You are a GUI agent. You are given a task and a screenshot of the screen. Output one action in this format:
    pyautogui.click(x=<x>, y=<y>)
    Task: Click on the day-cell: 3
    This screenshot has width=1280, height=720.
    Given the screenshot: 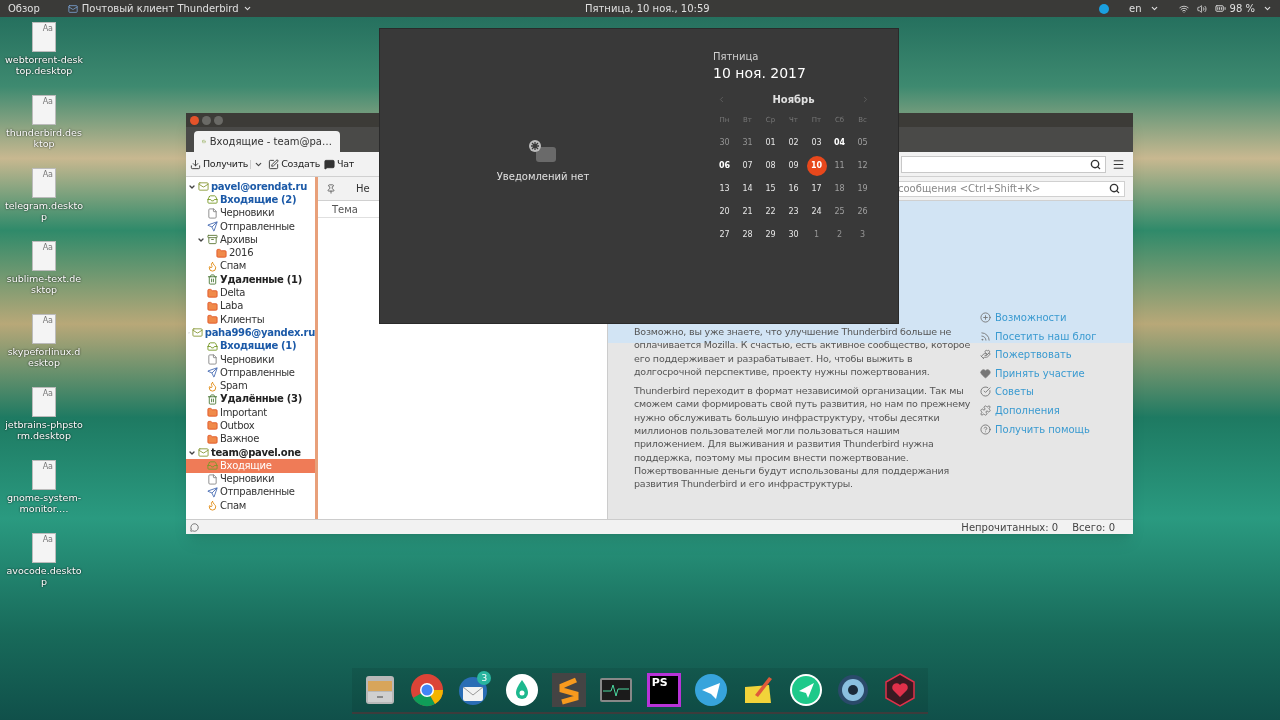 What is the action you would take?
    pyautogui.click(x=862, y=235)
    